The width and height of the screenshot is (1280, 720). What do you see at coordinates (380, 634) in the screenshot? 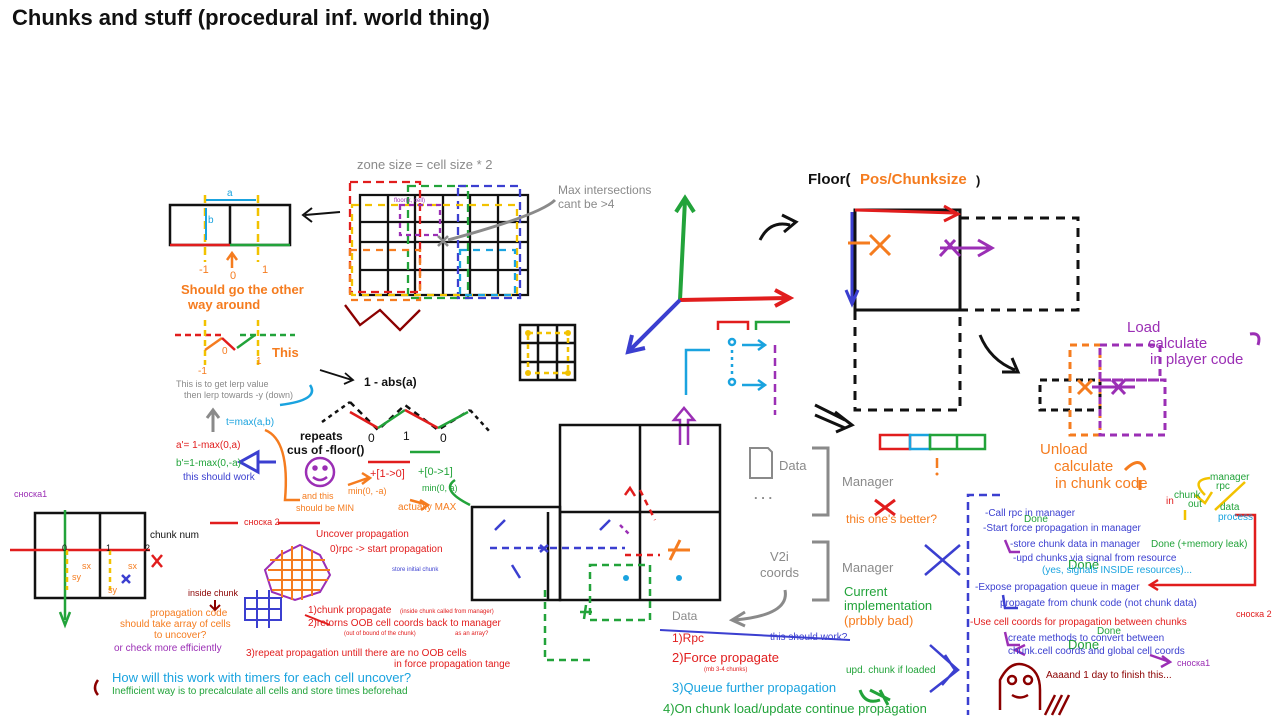
I see `step2-note: (out of bound of the chunk)` at bounding box center [380, 634].